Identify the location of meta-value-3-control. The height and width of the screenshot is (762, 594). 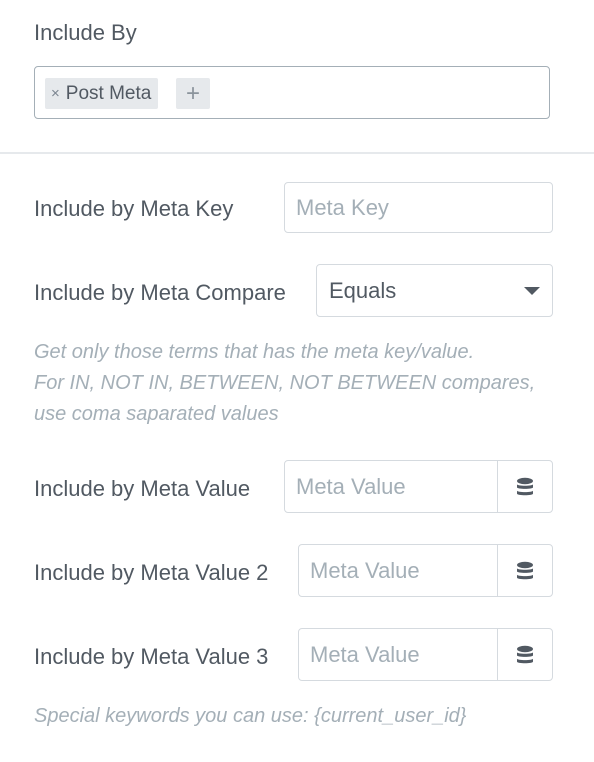
(425, 654).